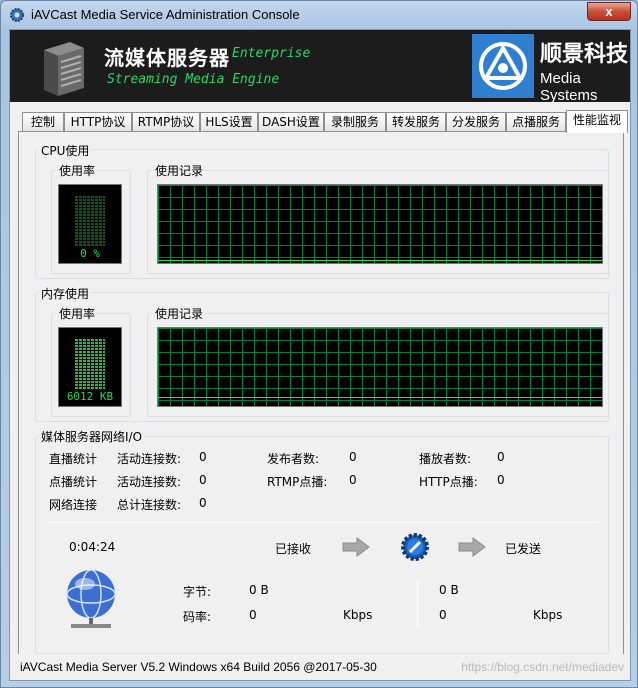 The width and height of the screenshot is (638, 688). I want to click on tab-dash: DASH设置, so click(291, 122).